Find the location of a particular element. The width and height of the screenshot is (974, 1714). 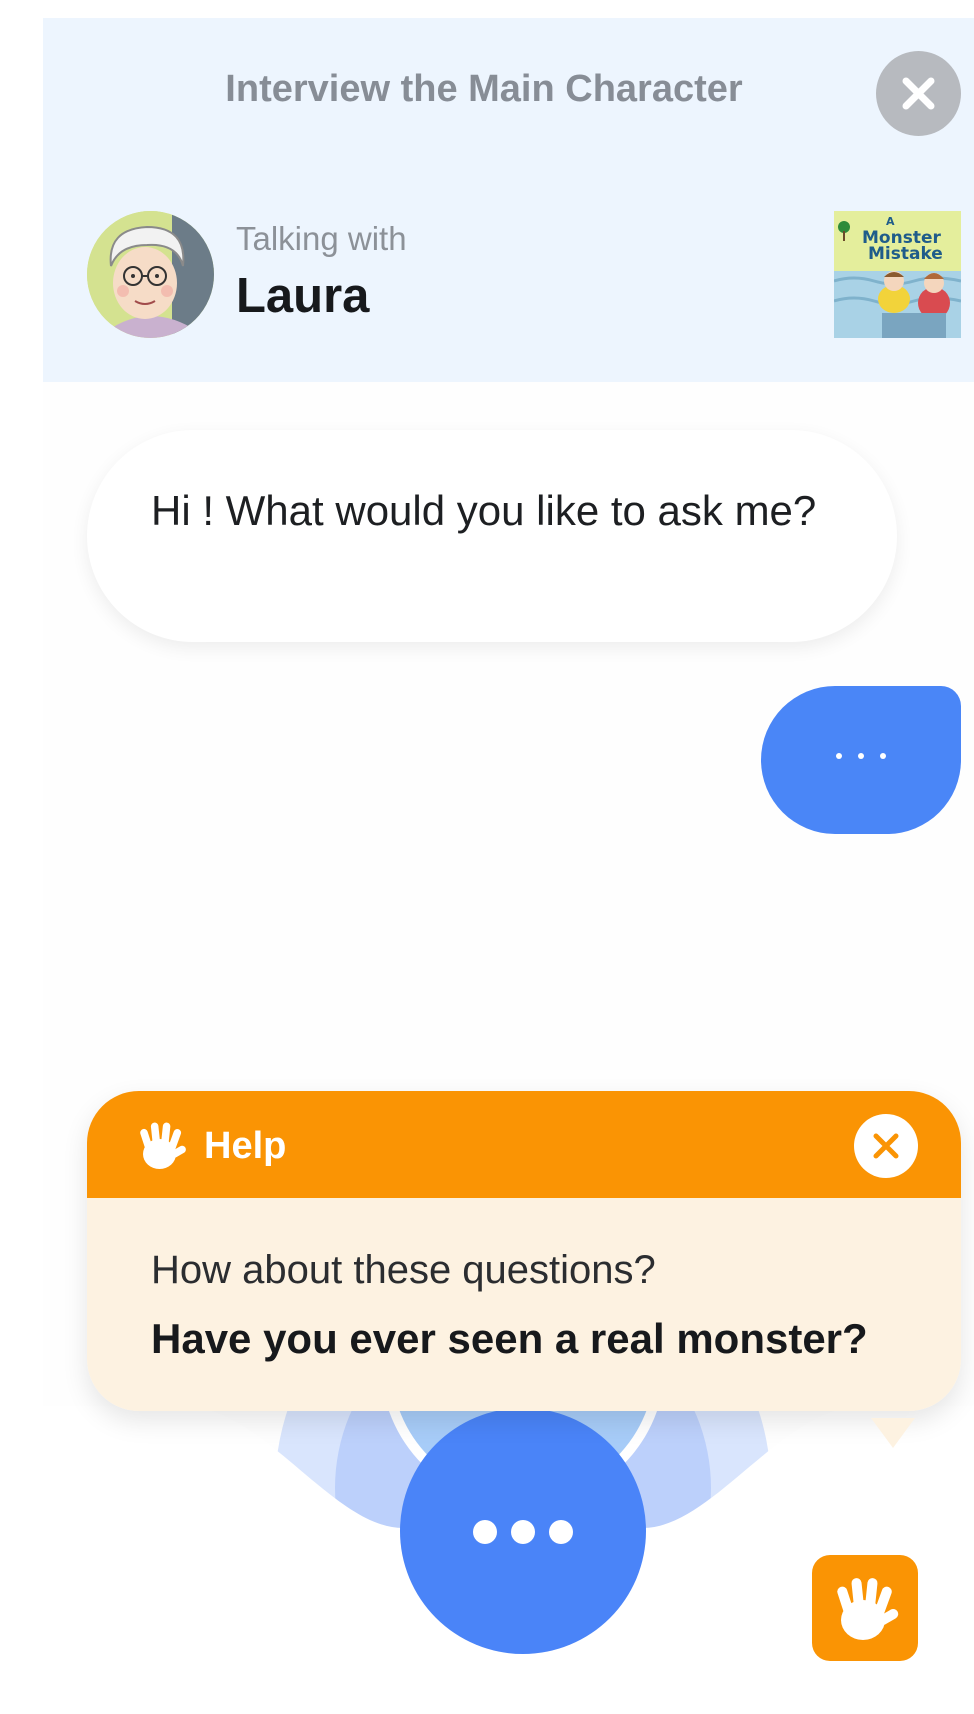

user-typing-bubble is located at coordinates (861, 760).